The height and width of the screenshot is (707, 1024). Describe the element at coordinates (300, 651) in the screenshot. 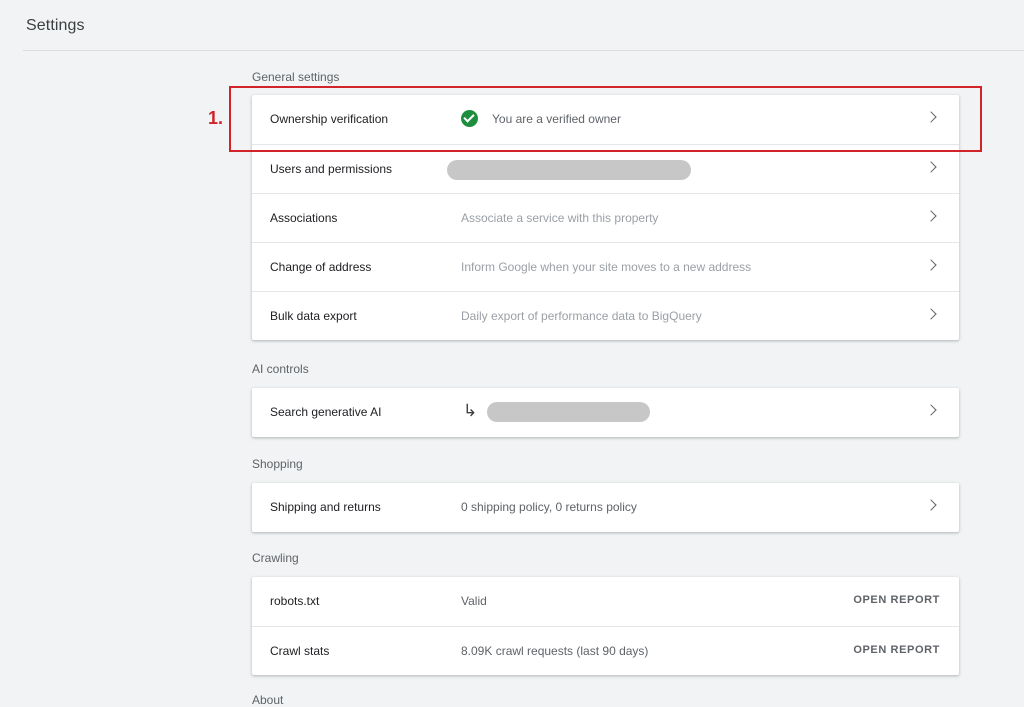

I see `row-label: Crawl stats` at that location.